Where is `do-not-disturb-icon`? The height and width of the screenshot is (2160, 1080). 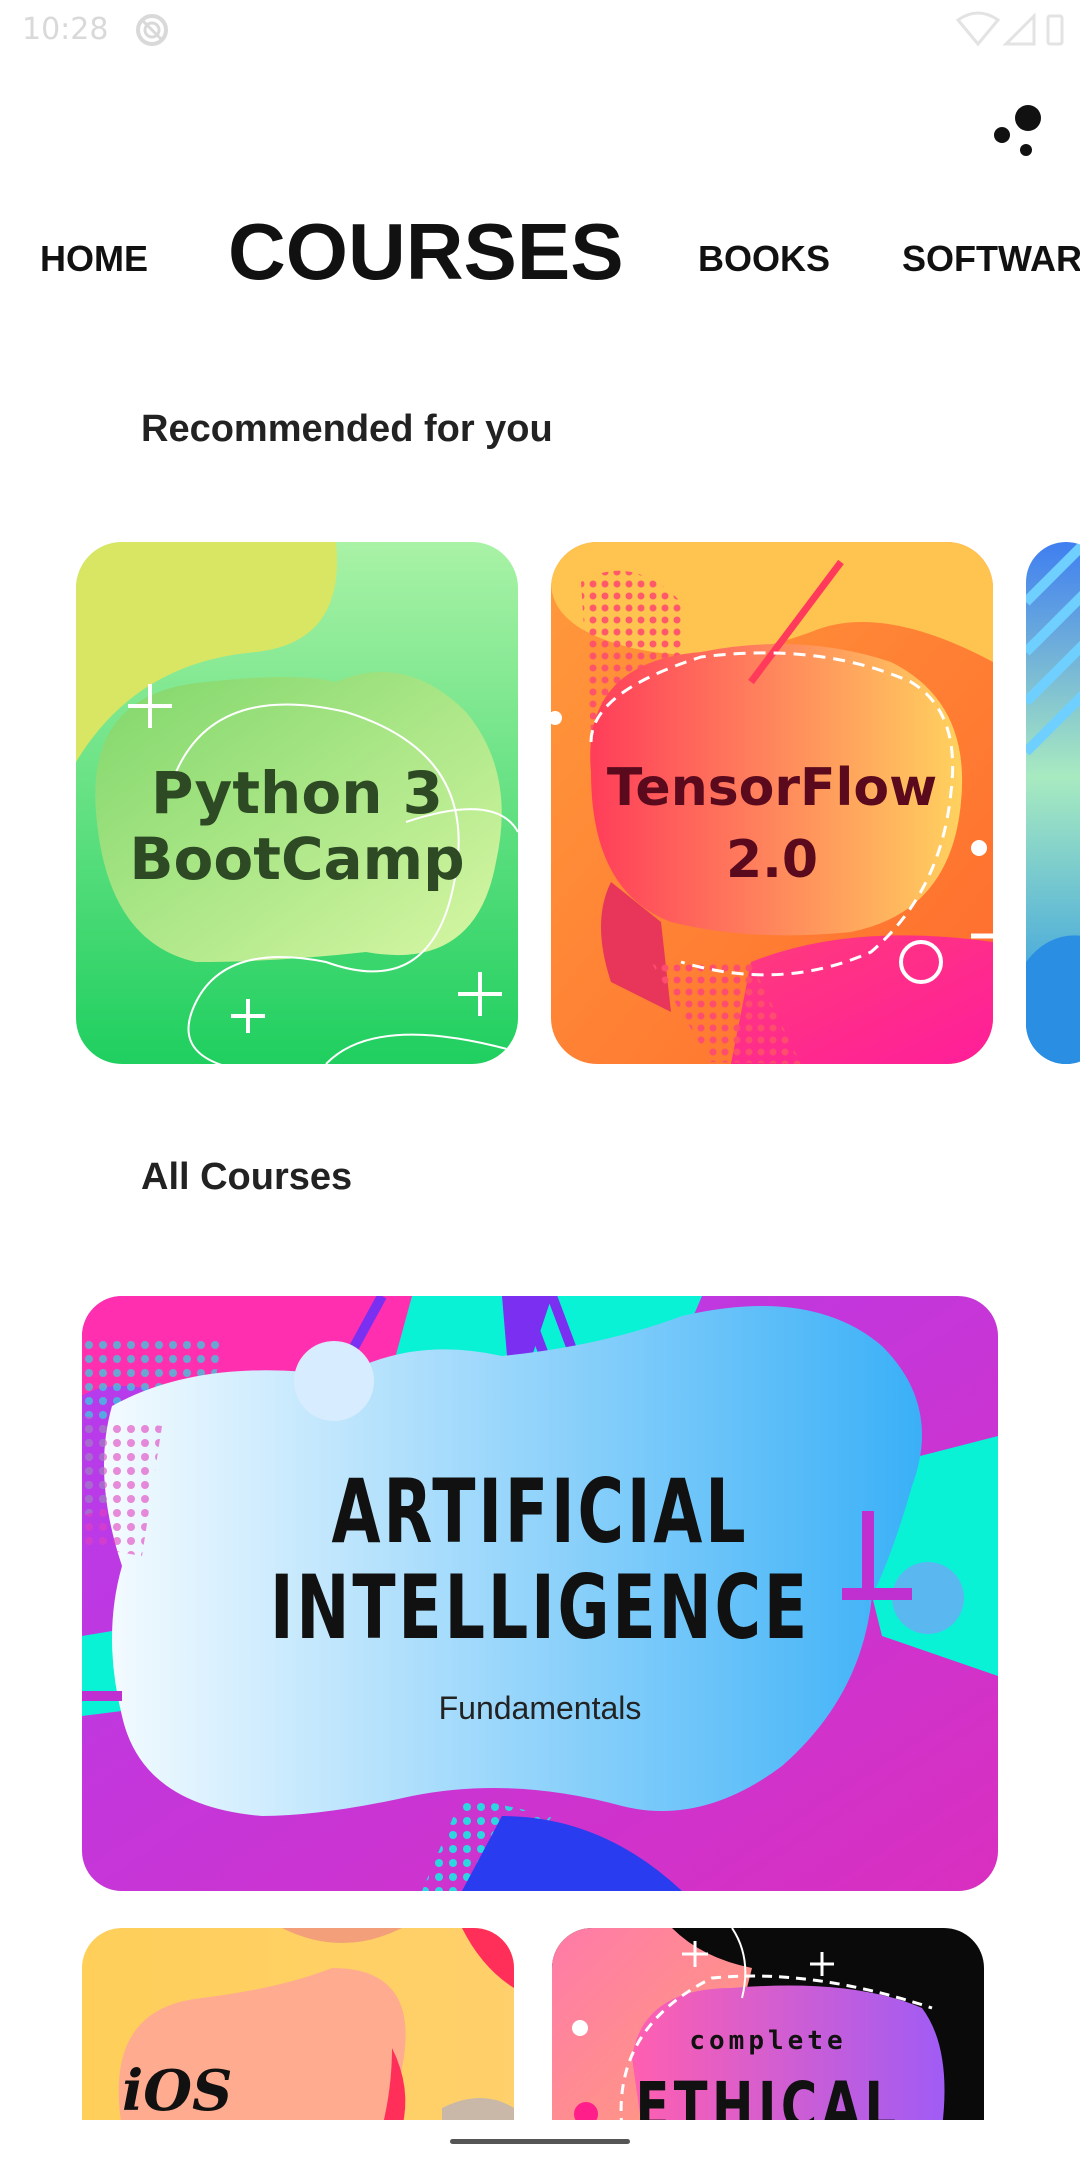 do-not-disturb-icon is located at coordinates (152, 30).